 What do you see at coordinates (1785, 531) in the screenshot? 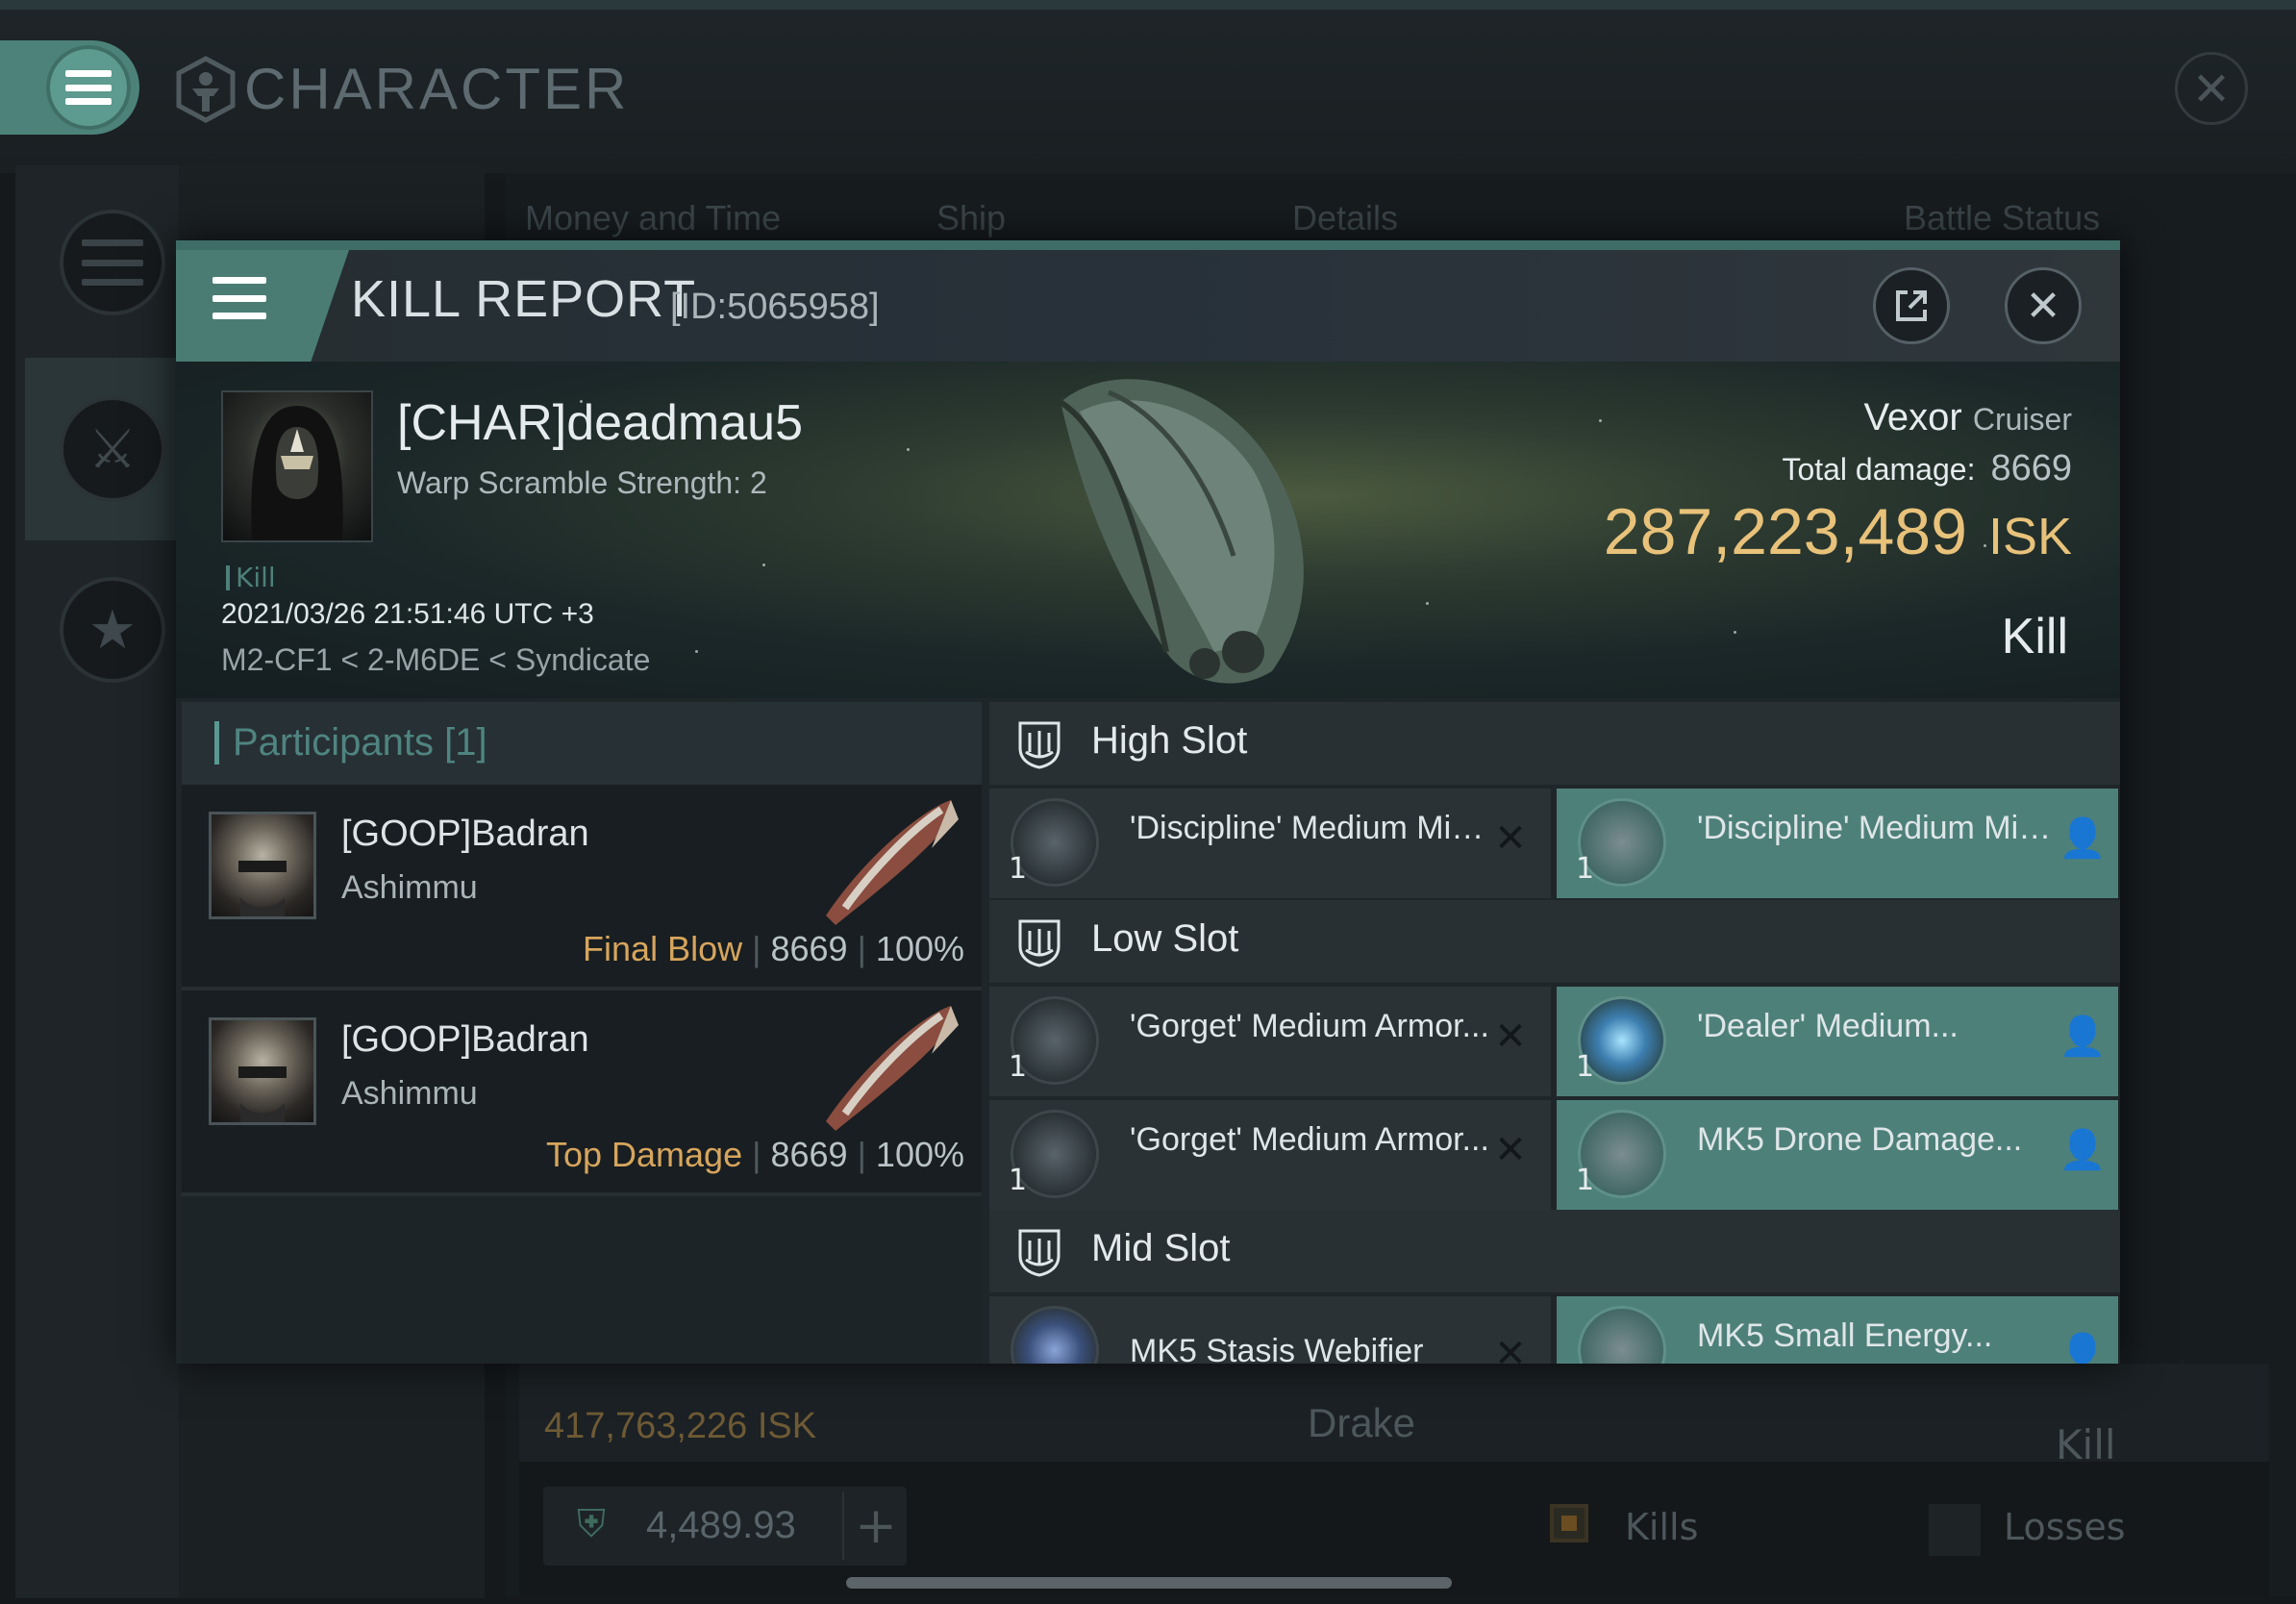
I see `isk-amount: 287,223,489` at bounding box center [1785, 531].